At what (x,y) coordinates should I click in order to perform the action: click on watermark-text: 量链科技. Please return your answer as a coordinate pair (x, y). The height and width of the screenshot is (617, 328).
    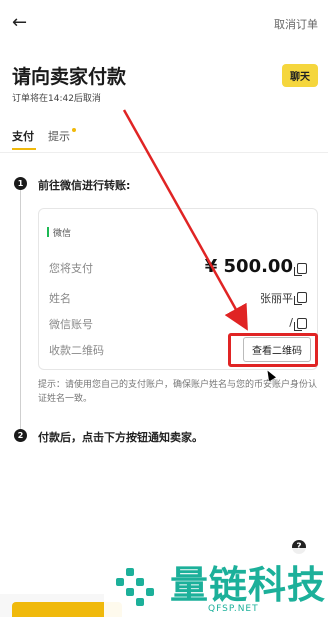
    Looking at the image, I should click on (248, 585).